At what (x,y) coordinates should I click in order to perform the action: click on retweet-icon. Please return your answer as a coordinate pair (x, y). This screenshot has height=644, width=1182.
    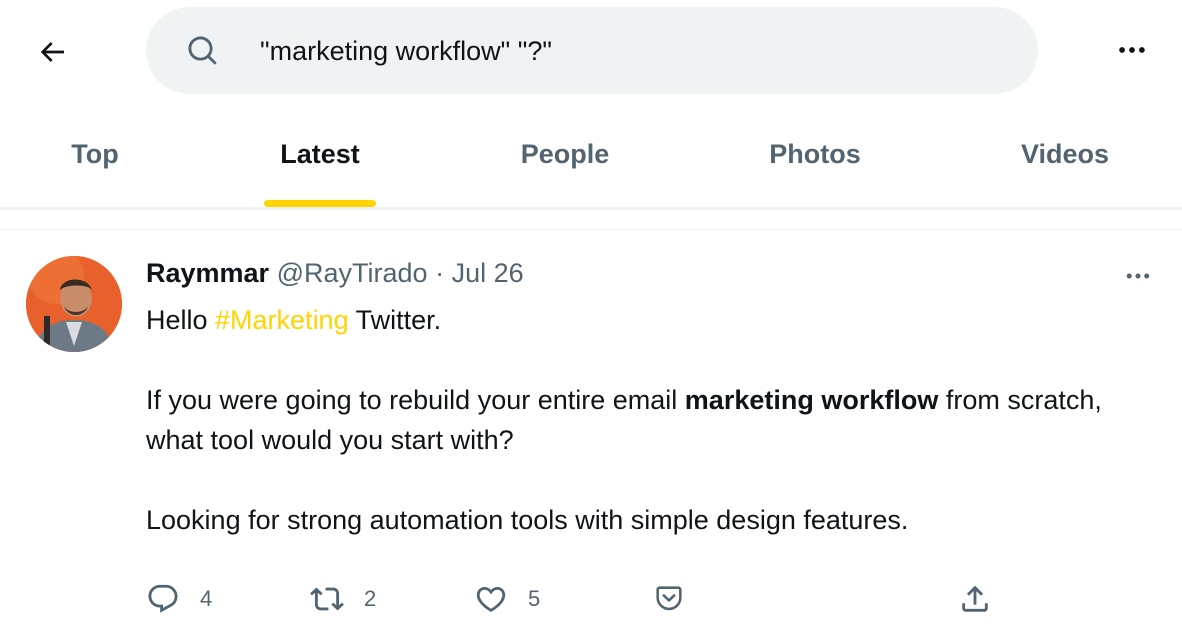
    Looking at the image, I should click on (327, 599).